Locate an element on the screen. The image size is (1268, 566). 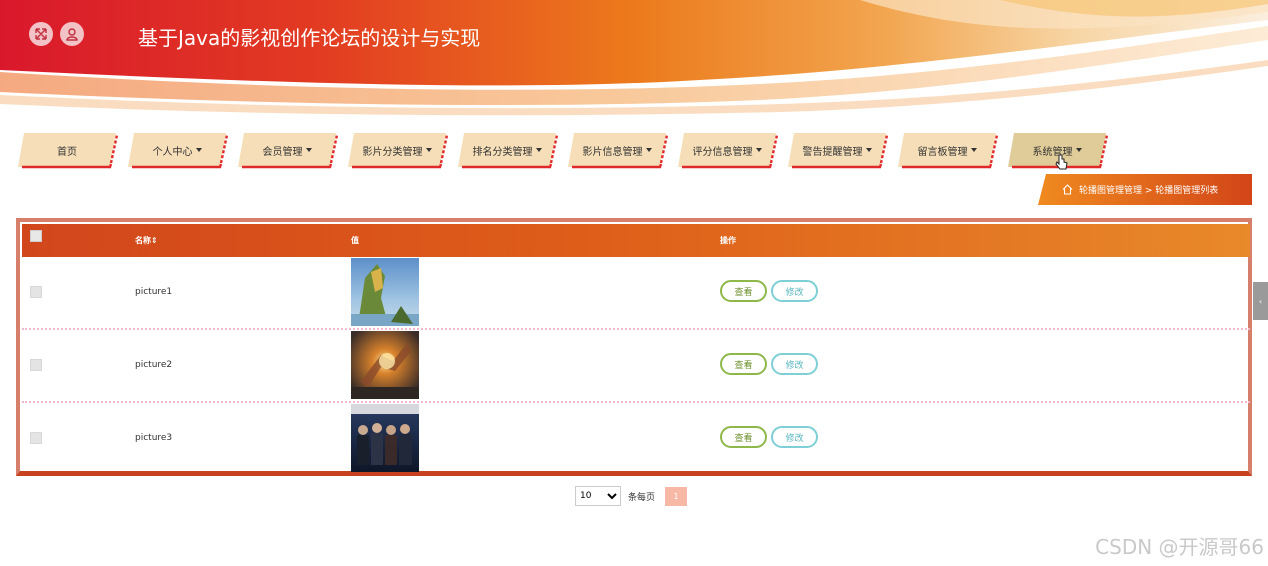
nav-item-label: 留言板管理 is located at coordinates (947, 150).